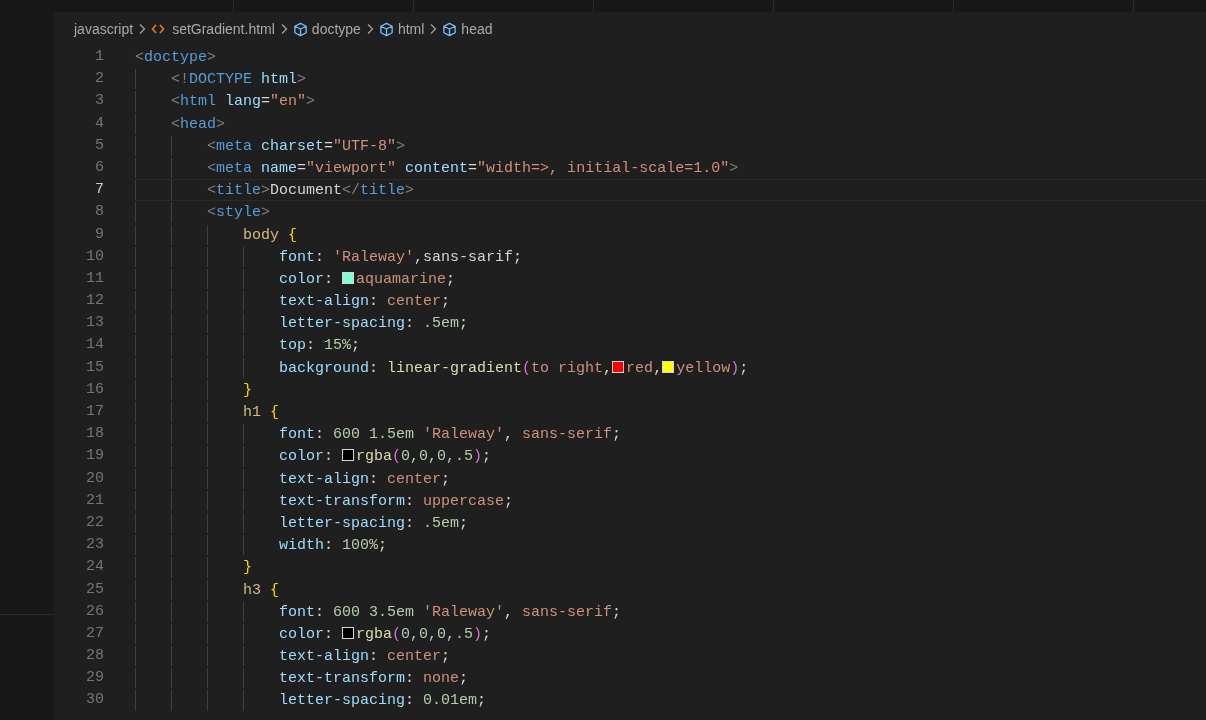 The image size is (1206, 720). Describe the element at coordinates (99, 145) in the screenshot. I see `line-number: 5` at that location.